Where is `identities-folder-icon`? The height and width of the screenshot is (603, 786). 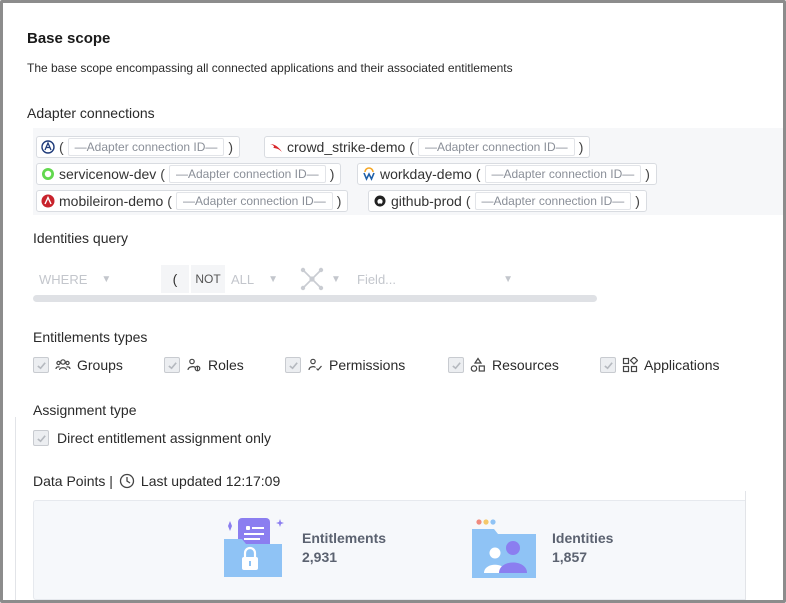 identities-folder-icon is located at coordinates (505, 550).